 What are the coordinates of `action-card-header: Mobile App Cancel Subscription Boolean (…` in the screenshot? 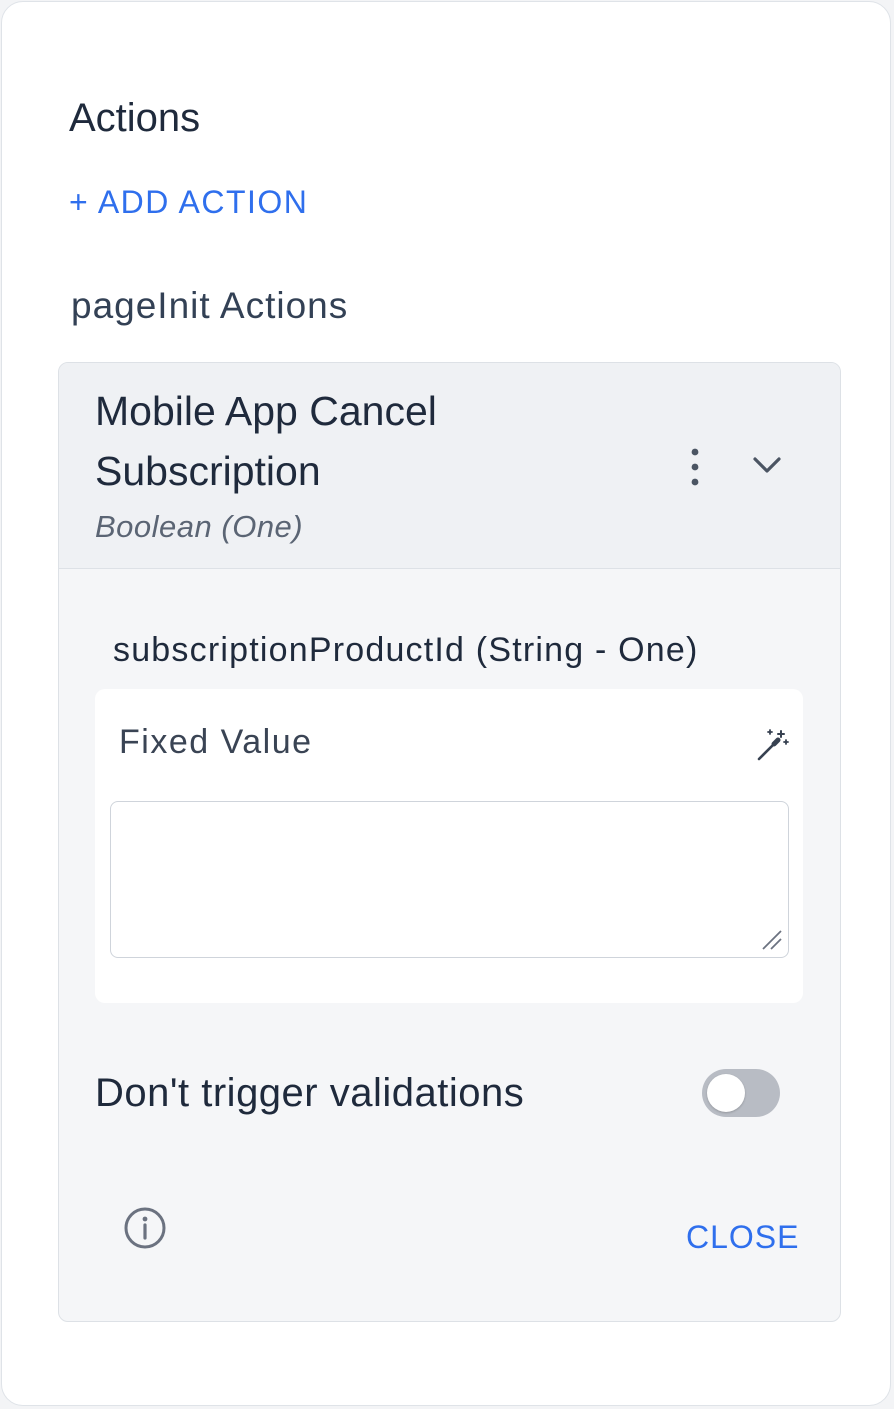 It's located at (449, 466).